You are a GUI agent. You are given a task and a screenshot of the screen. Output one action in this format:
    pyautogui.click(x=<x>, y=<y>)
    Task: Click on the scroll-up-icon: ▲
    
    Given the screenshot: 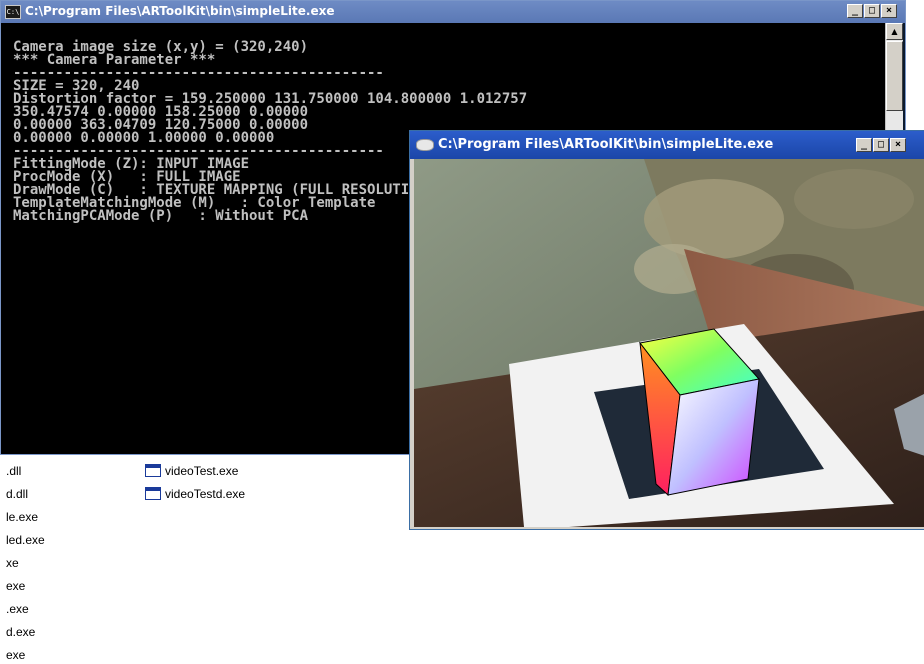 What is the action you would take?
    pyautogui.click(x=894, y=31)
    